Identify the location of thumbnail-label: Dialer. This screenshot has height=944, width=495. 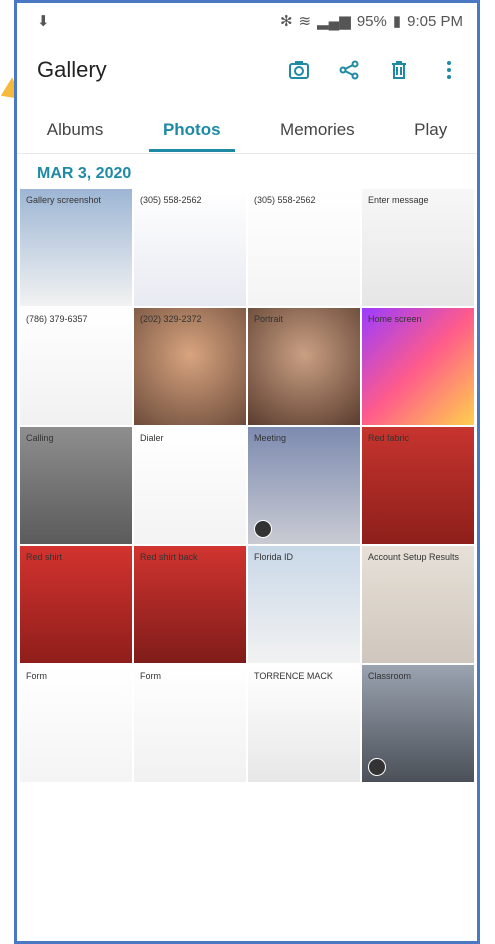
(152, 438).